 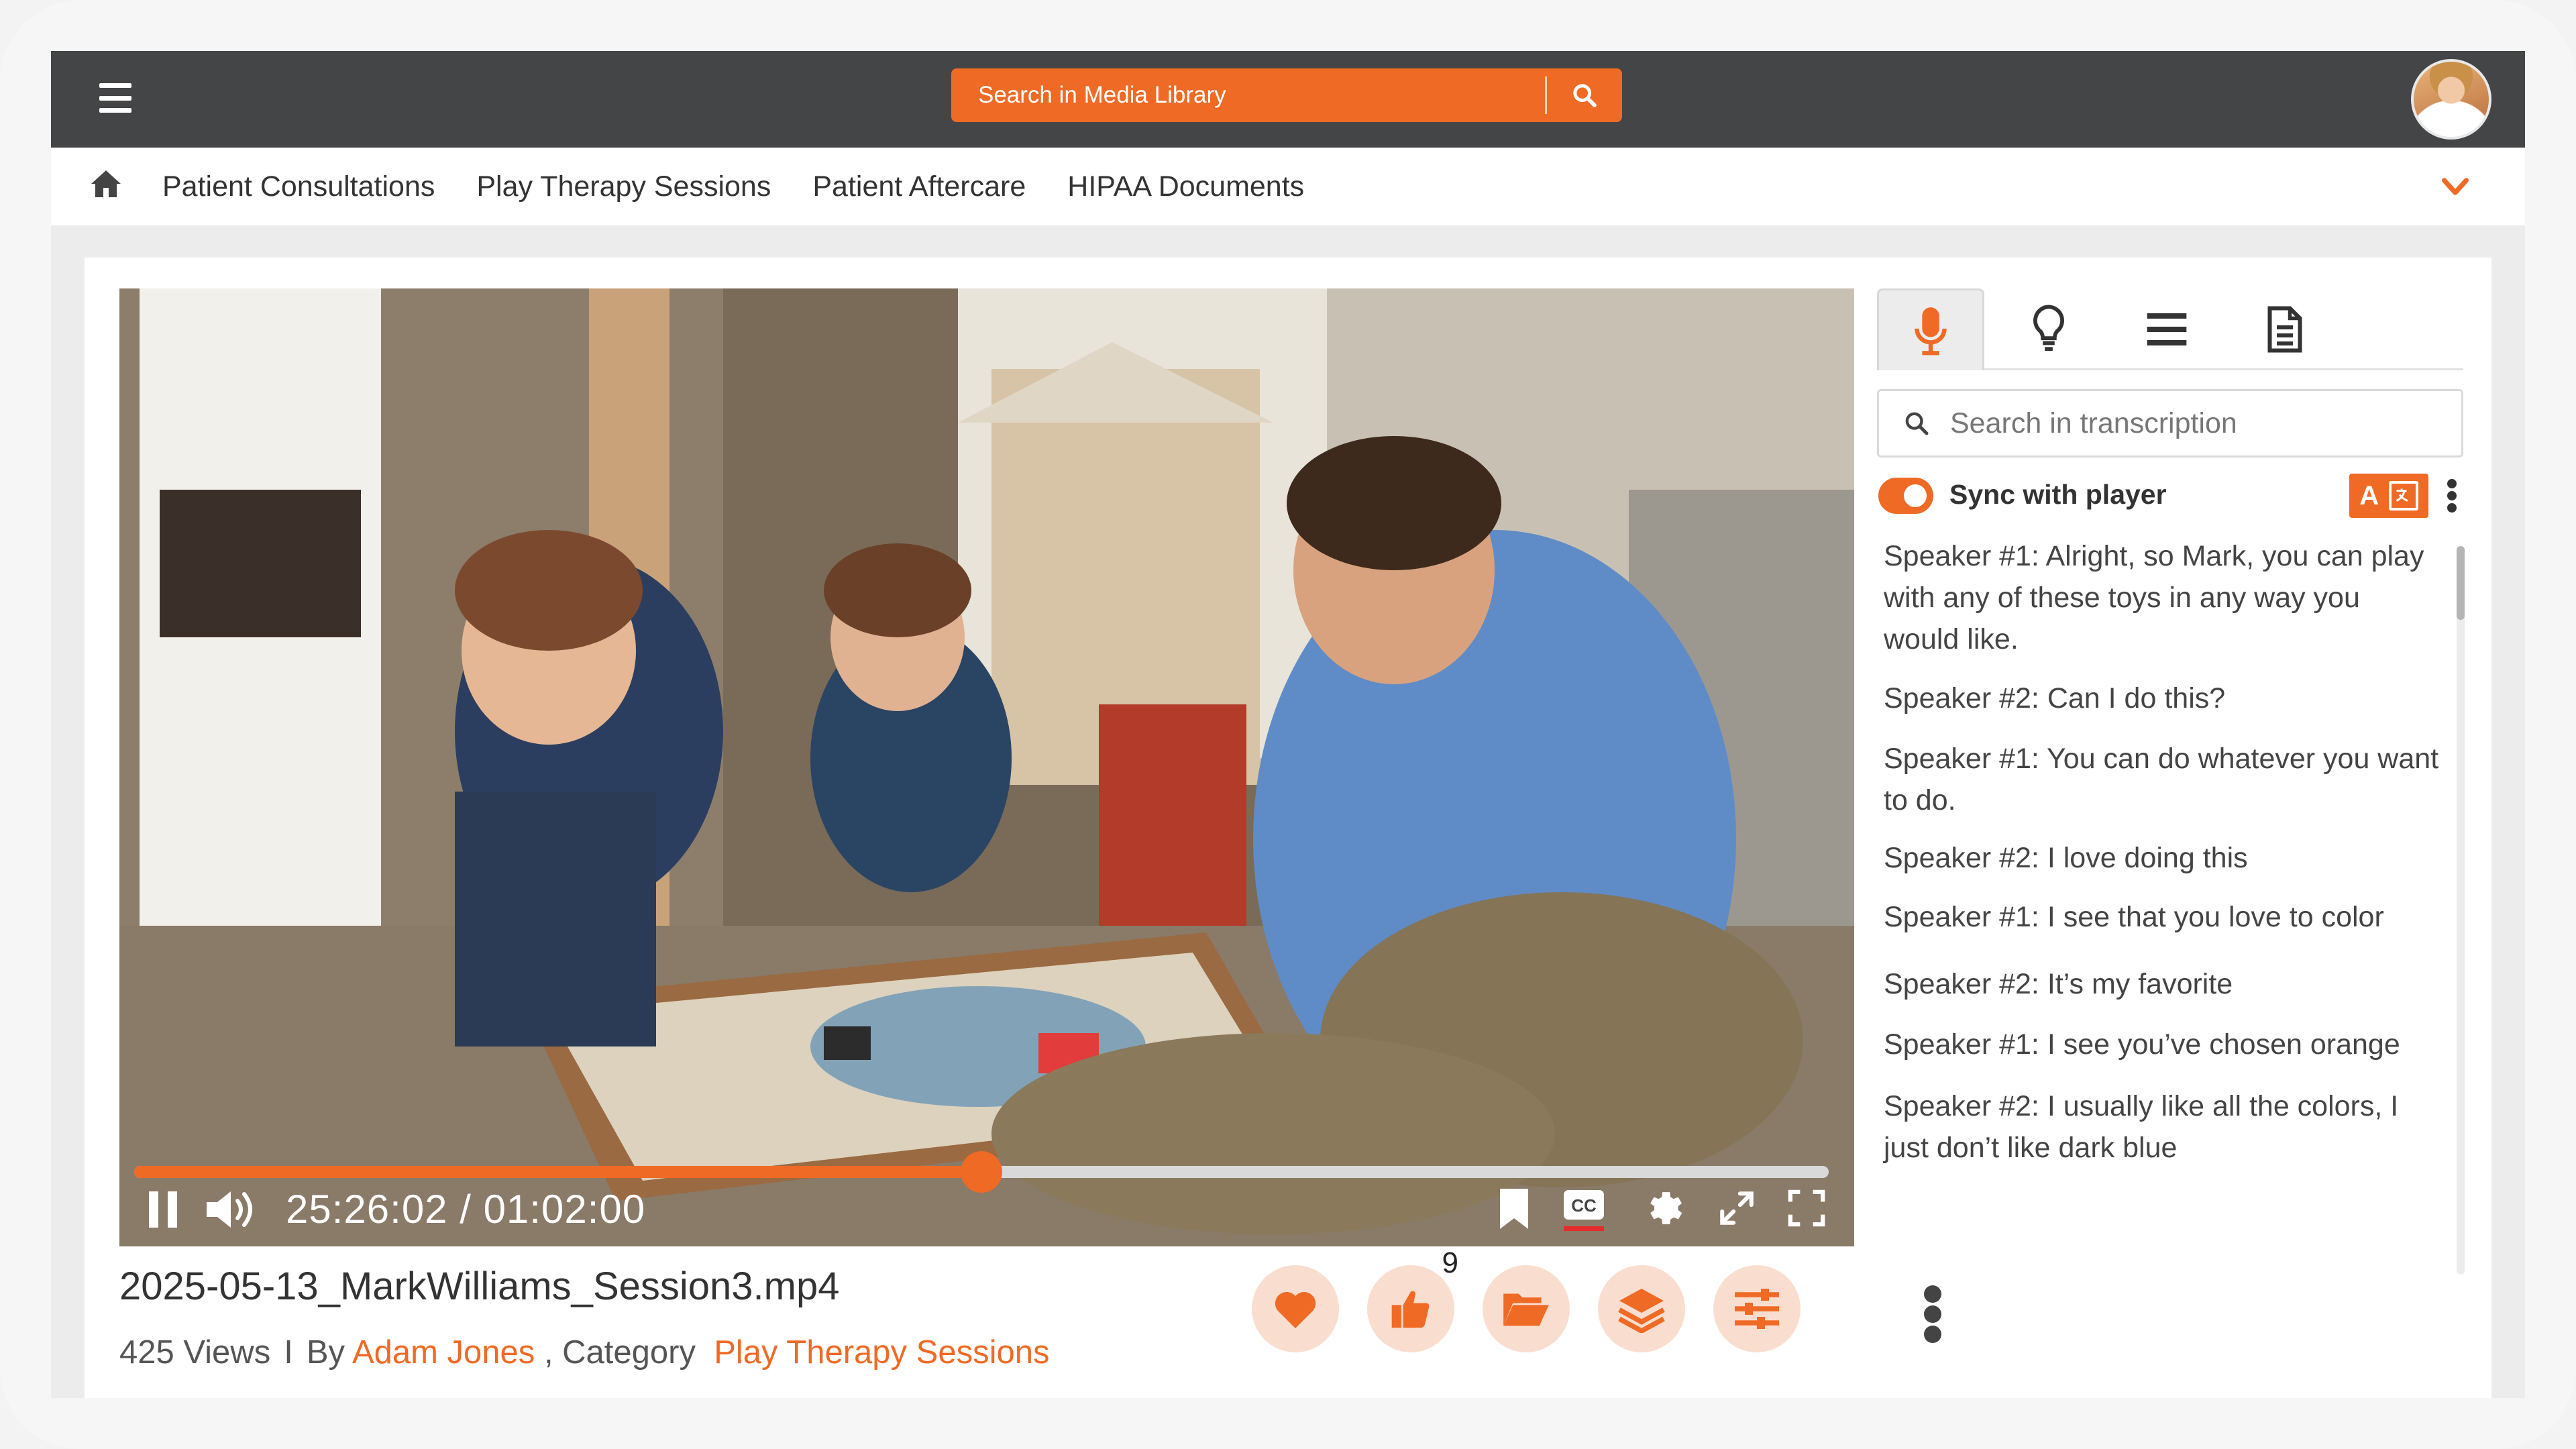 I want to click on sync-toggle, so click(x=1905, y=496).